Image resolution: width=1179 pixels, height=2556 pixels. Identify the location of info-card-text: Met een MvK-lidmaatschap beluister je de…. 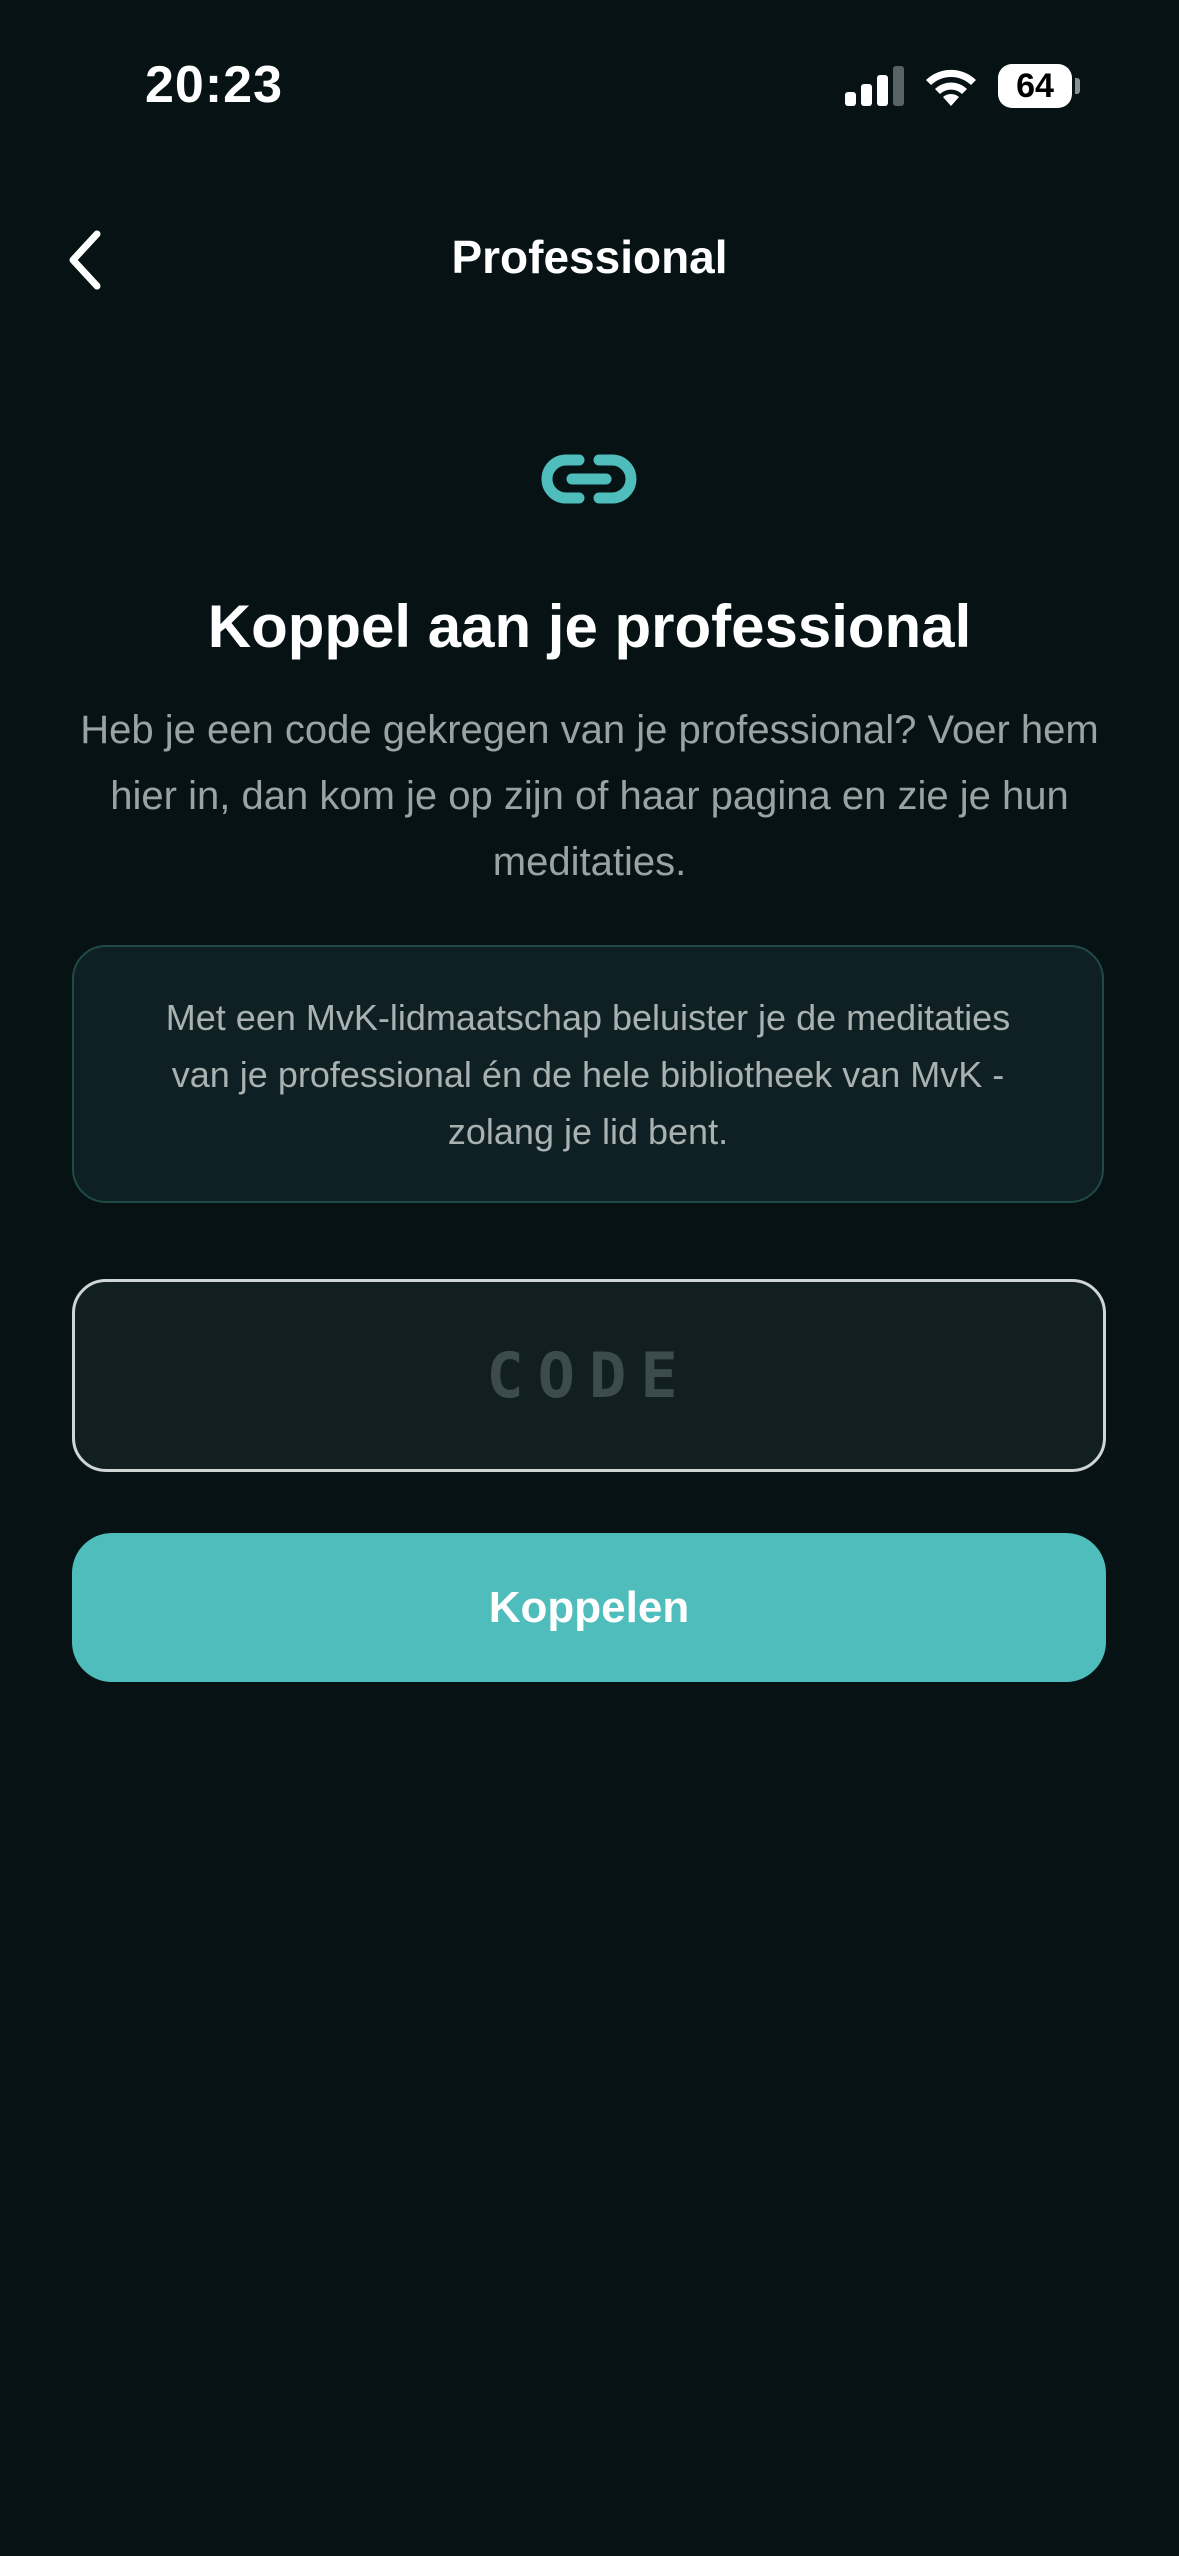
(588, 1074).